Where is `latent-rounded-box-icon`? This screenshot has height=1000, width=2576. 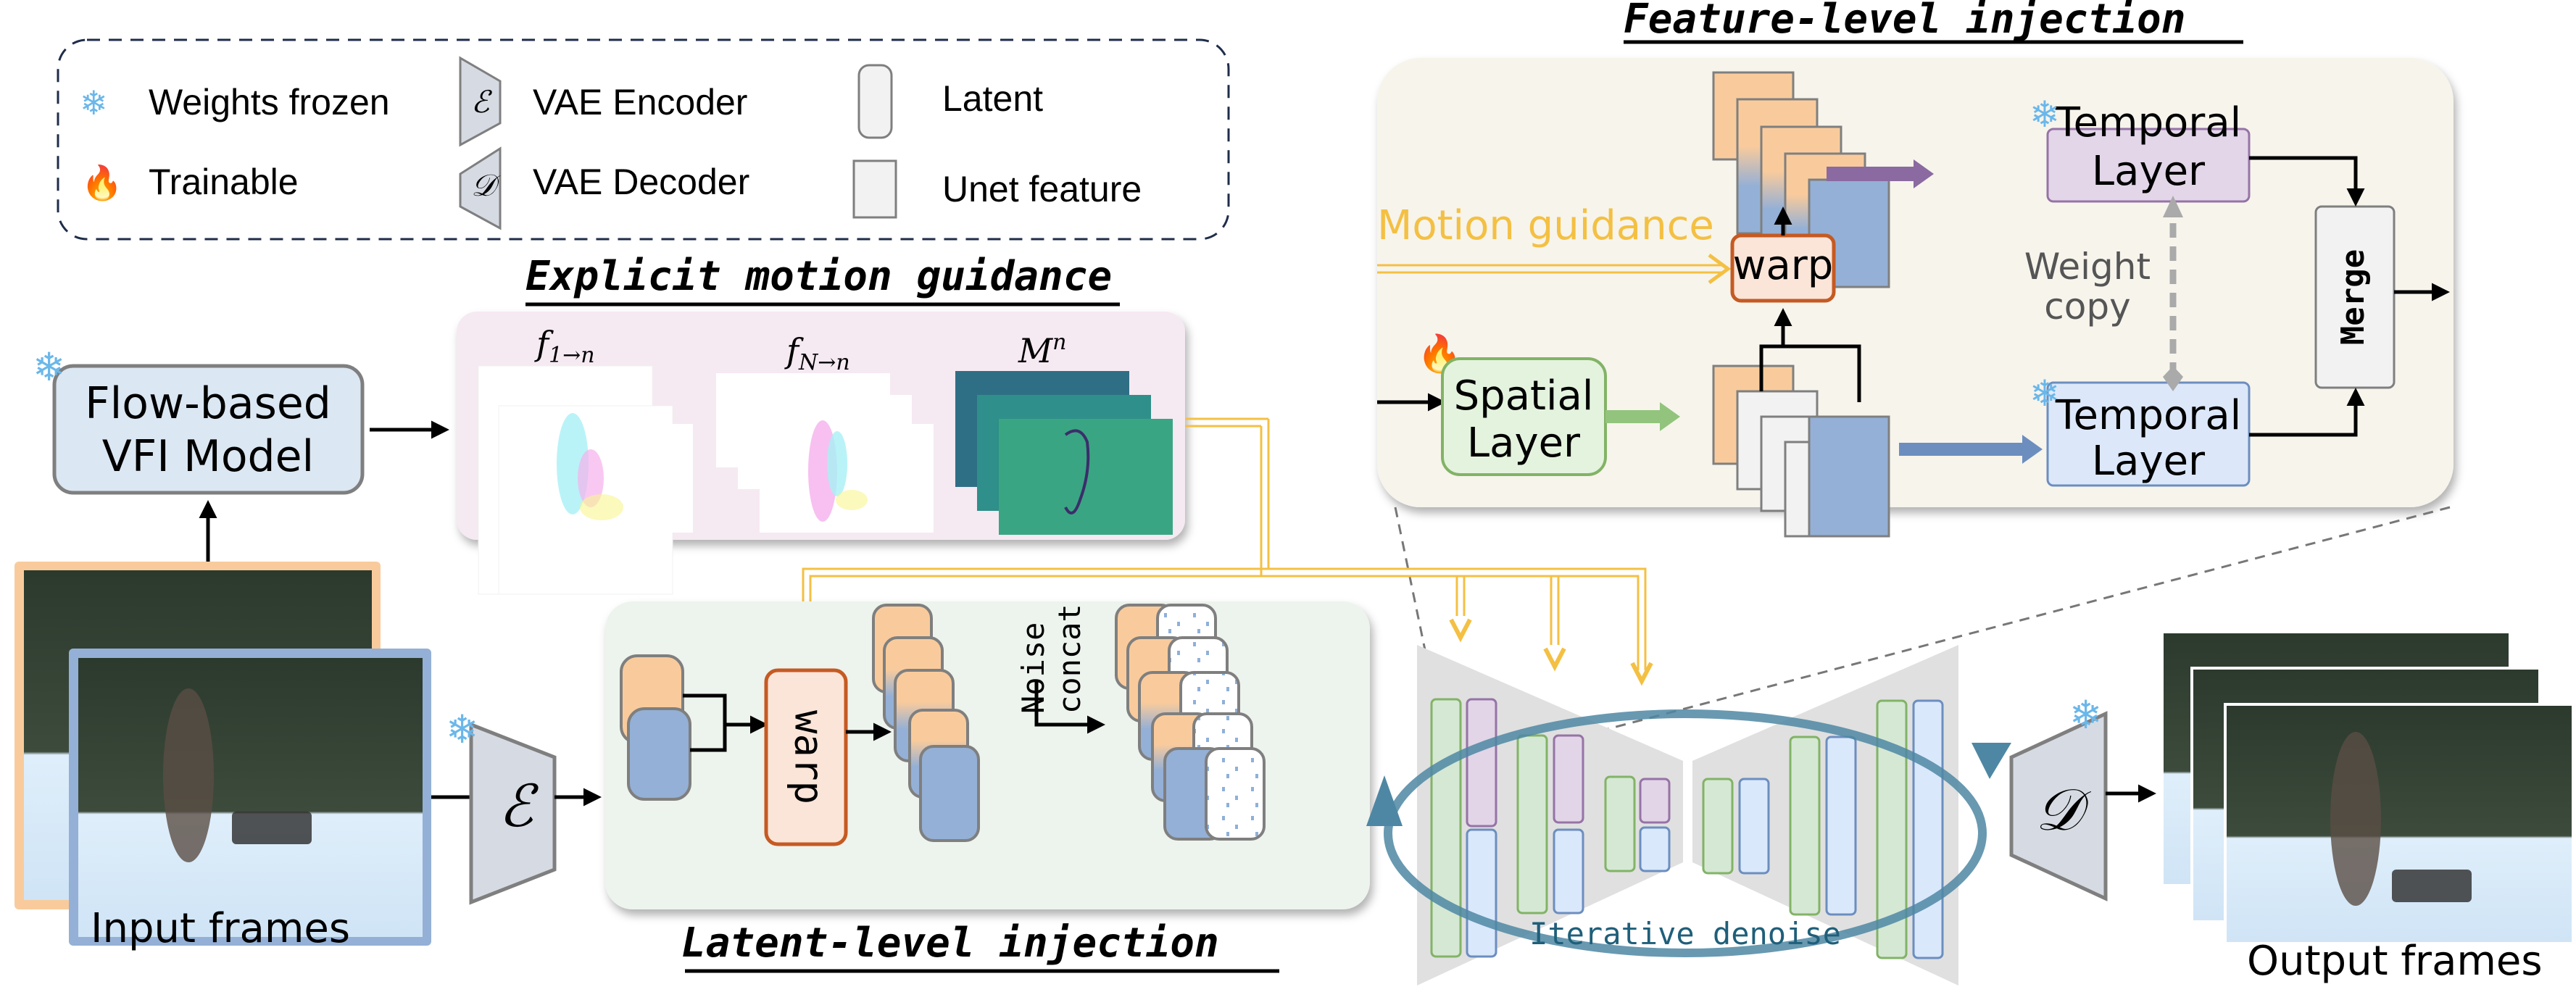
latent-rounded-box-icon is located at coordinates (875, 101).